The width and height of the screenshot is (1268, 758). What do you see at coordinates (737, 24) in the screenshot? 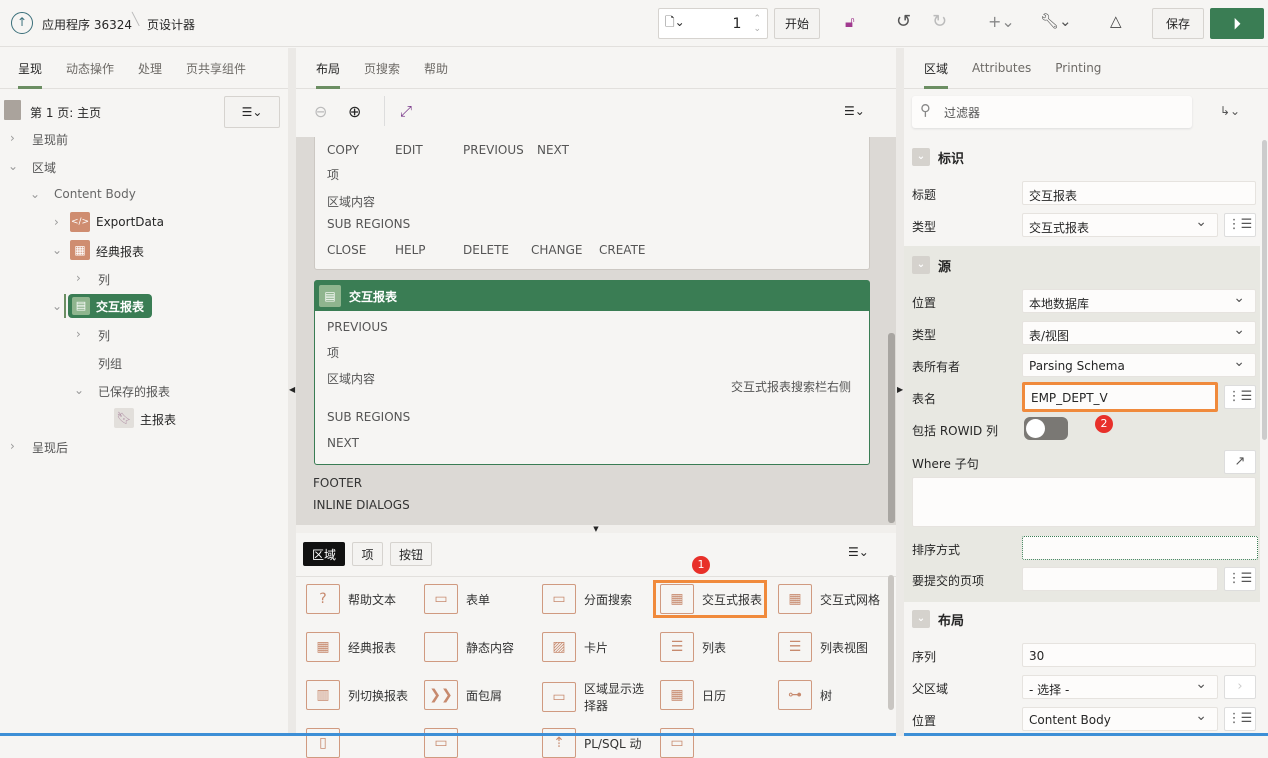
I see `page-number-input: 1` at bounding box center [737, 24].